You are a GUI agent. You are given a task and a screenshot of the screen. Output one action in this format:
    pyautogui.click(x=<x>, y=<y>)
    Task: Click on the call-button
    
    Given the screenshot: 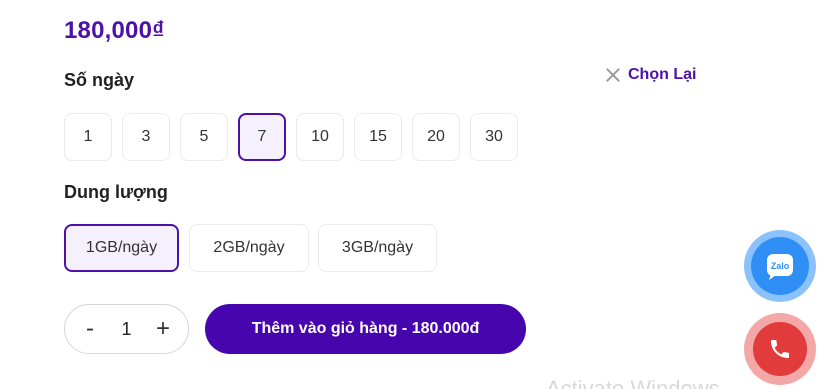 What is the action you would take?
    pyautogui.click(x=780, y=349)
    